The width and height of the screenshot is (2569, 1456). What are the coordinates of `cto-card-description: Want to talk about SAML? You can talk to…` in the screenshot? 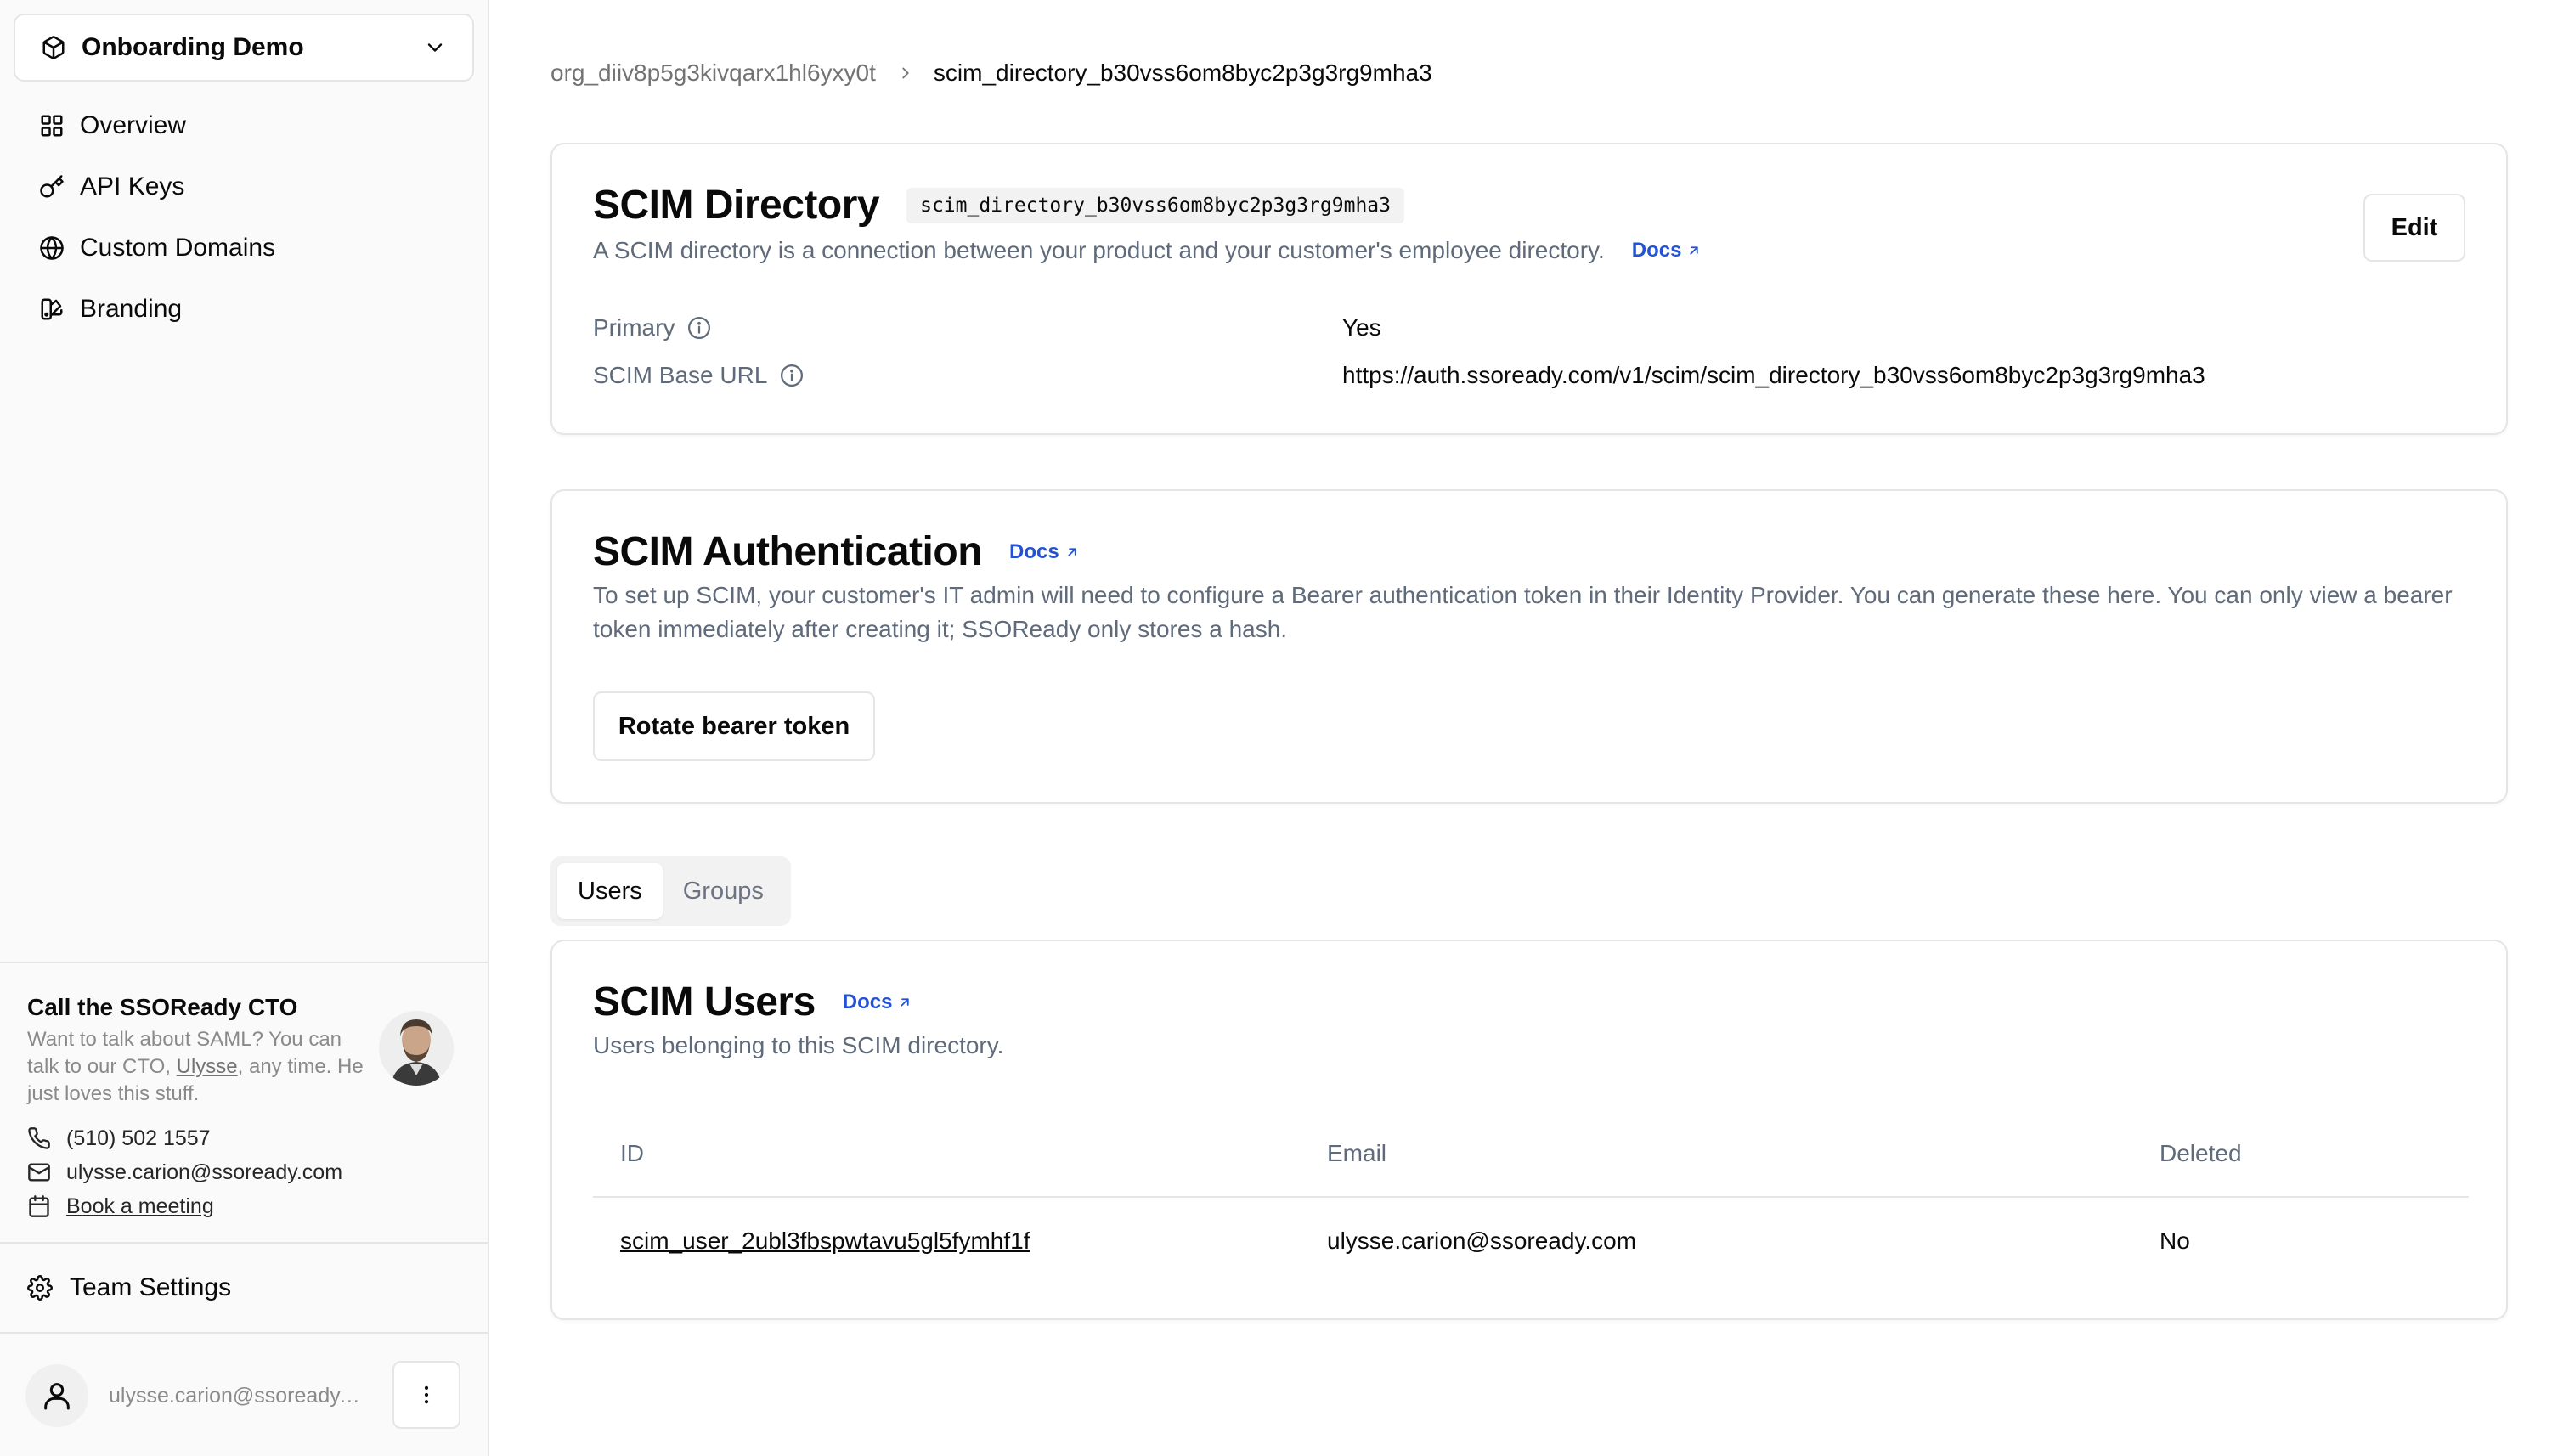 It's located at (201, 1067).